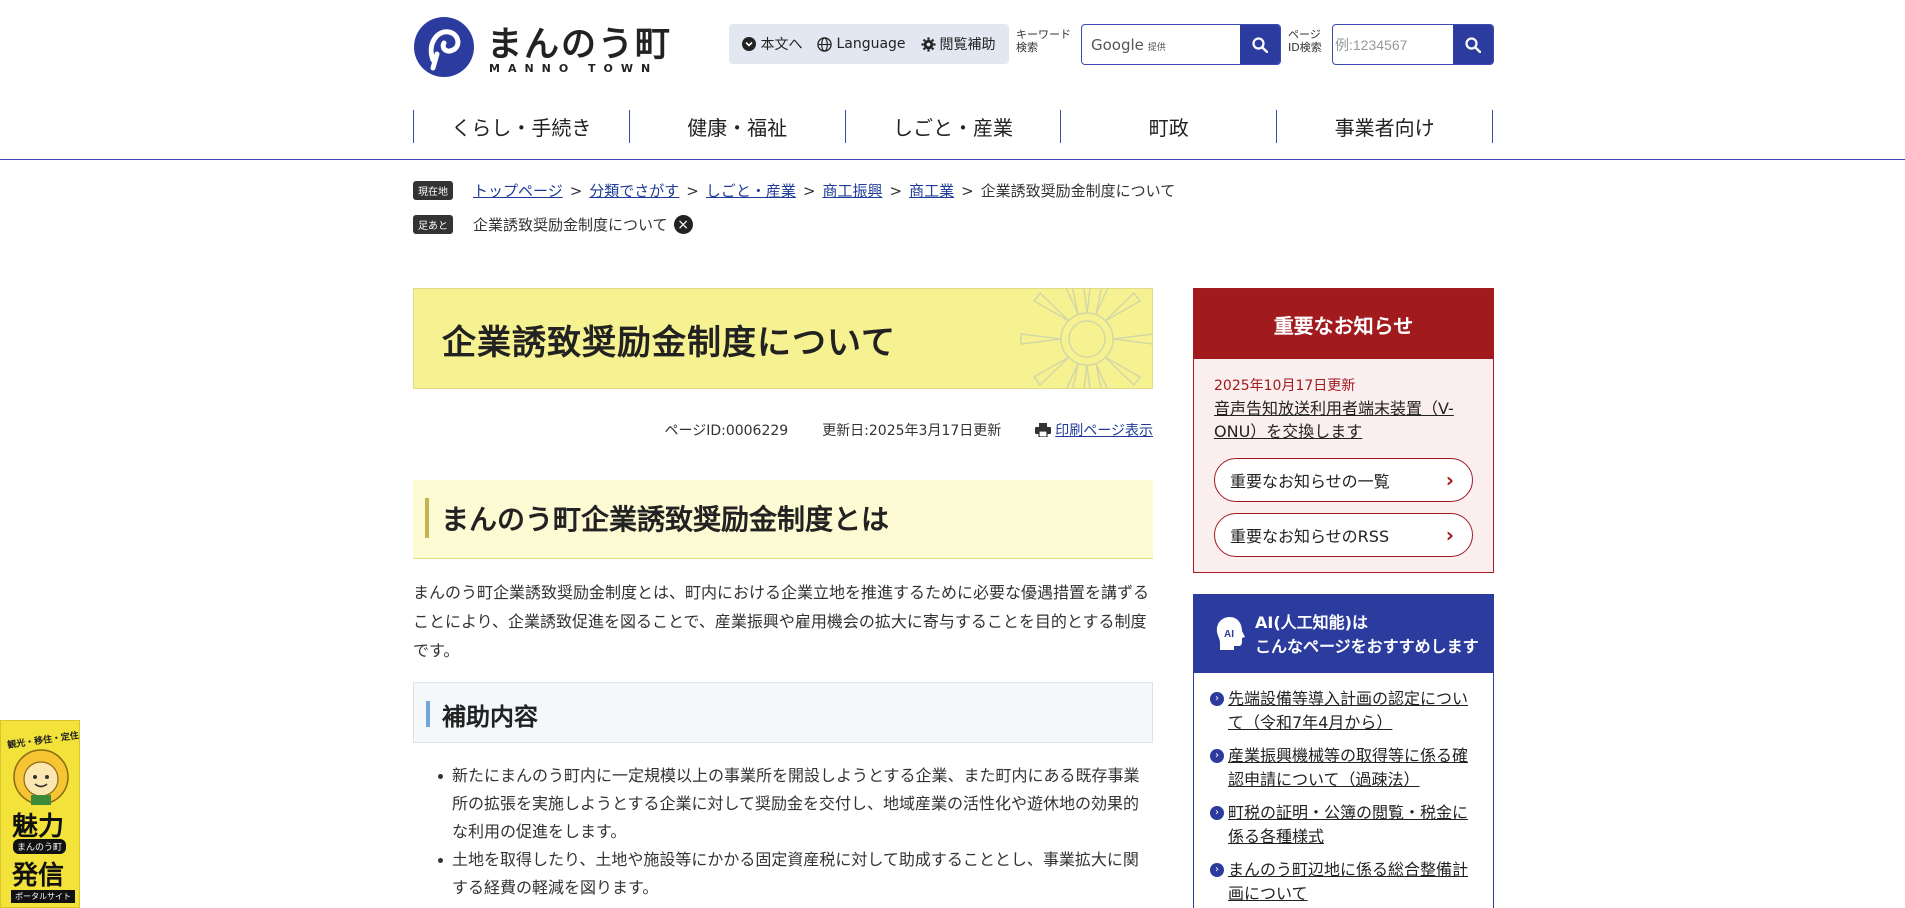 The width and height of the screenshot is (1905, 908). I want to click on nav-item-work: しごと・産業, so click(952, 126).